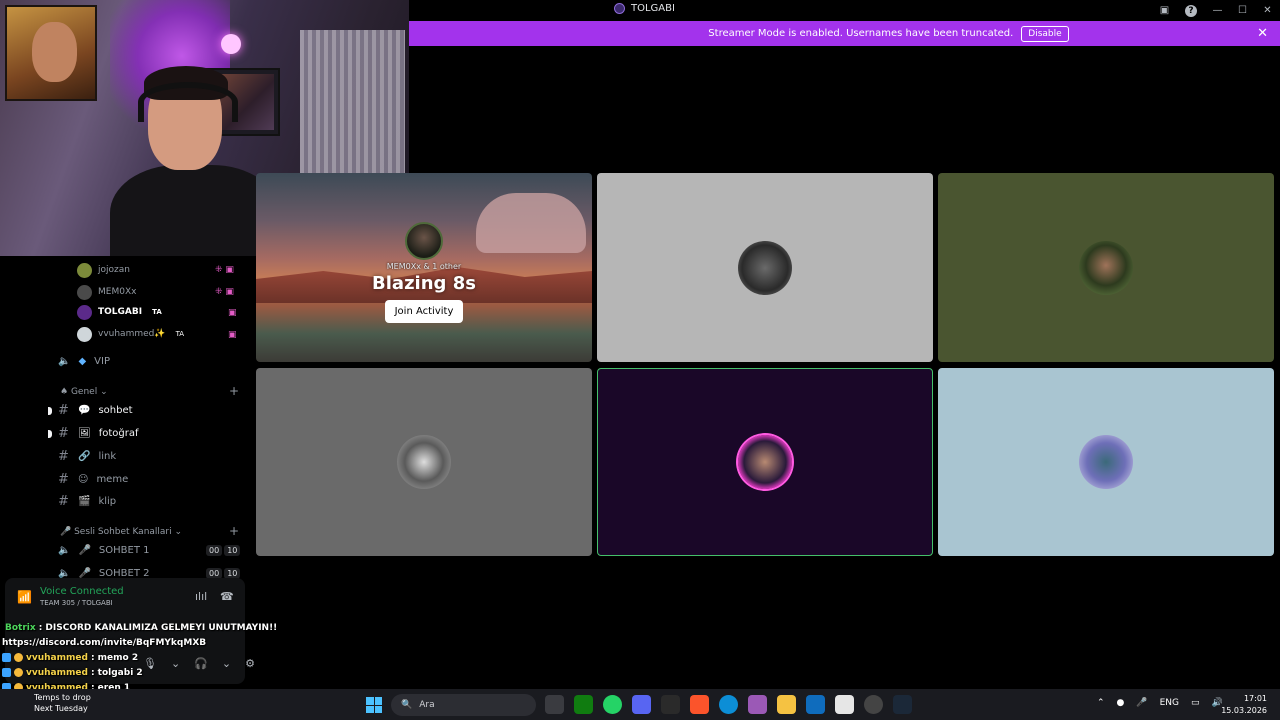 This screenshot has width=1280, height=720. I want to click on help-icon: ?, so click(1191, 10).